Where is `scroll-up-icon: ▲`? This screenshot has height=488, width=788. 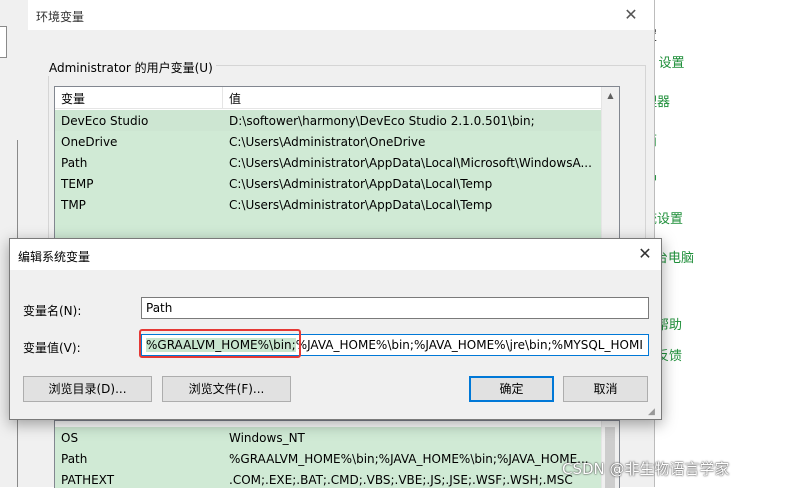
scroll-up-icon: ▲ is located at coordinates (610, 95).